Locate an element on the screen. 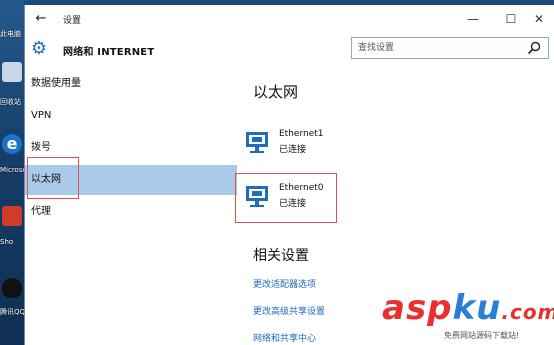 This screenshot has width=554, height=345. network-name: Ethernet0 is located at coordinates (301, 188).